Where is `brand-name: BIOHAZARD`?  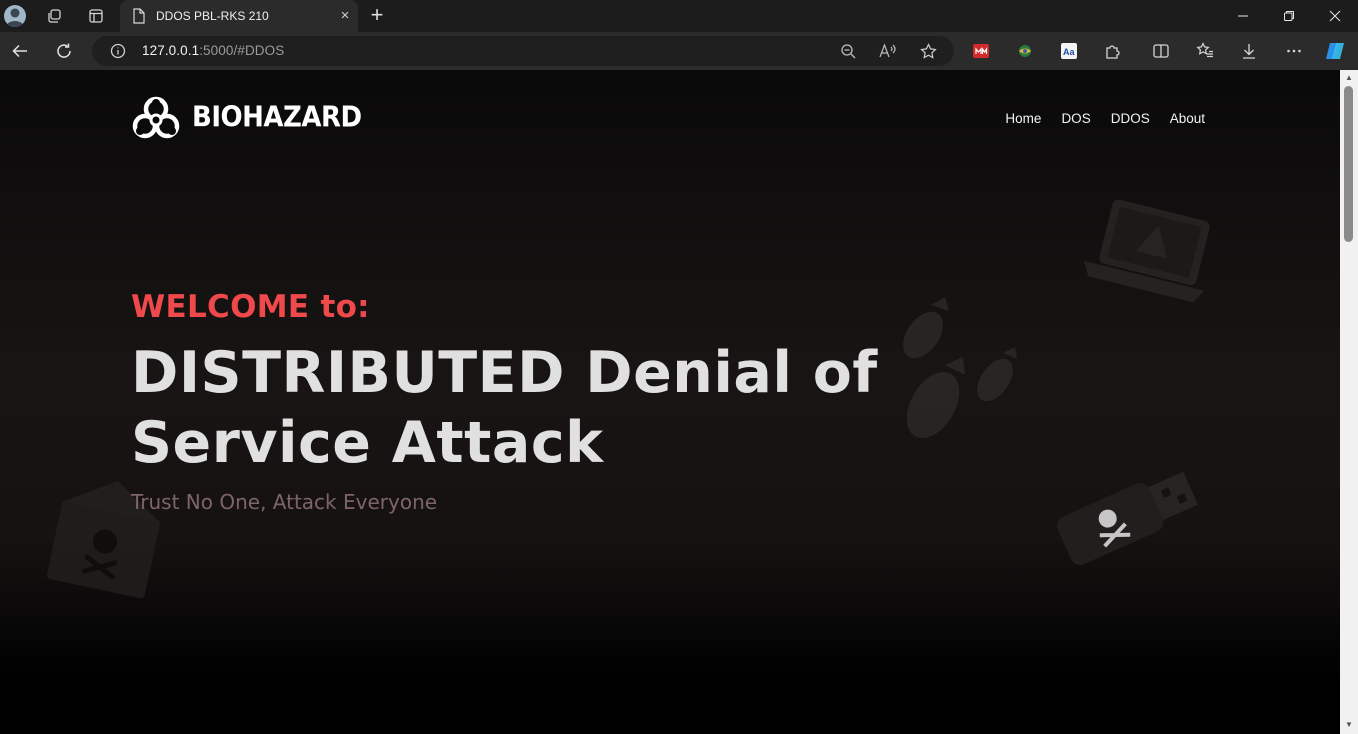
brand-name: BIOHAZARD is located at coordinates (277, 118).